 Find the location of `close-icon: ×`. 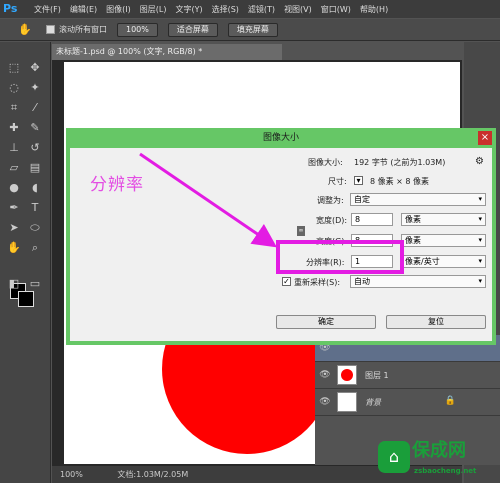

close-icon: × is located at coordinates (485, 138).